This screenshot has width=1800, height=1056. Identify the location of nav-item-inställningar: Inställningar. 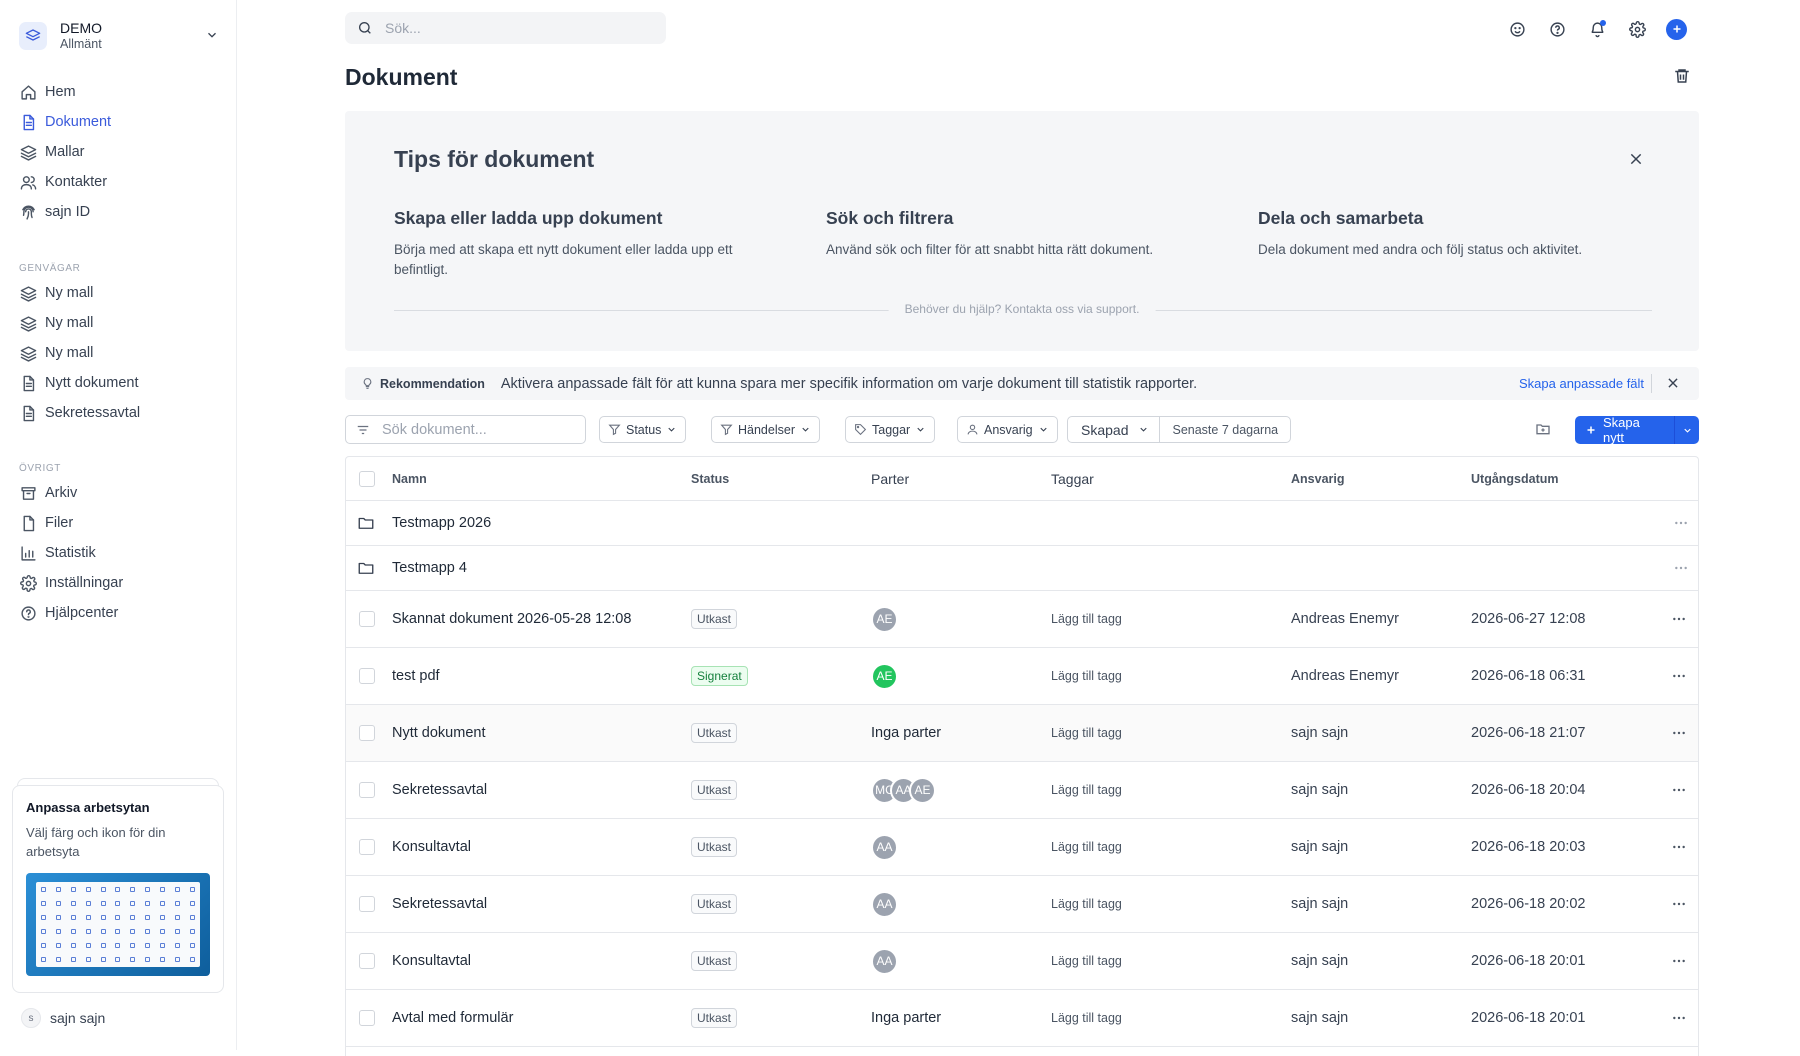
(119, 583).